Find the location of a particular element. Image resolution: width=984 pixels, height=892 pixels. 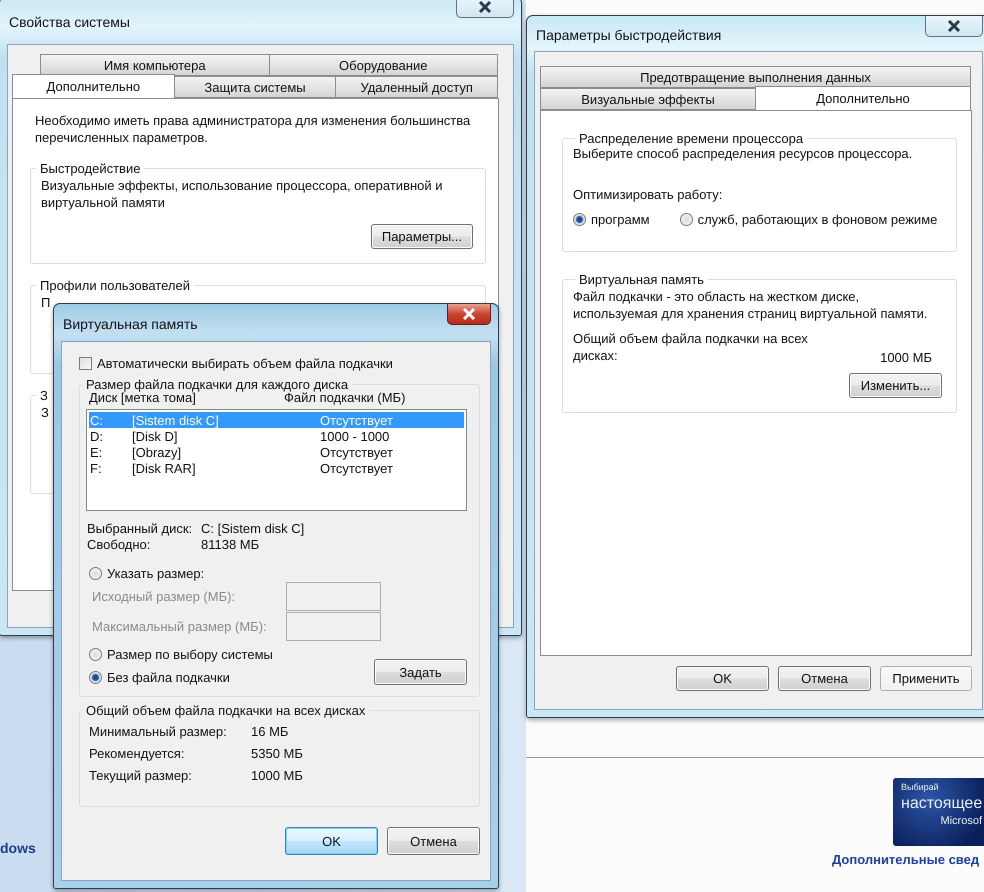

list-cell-text: [Obrazy] is located at coordinates (157, 452).